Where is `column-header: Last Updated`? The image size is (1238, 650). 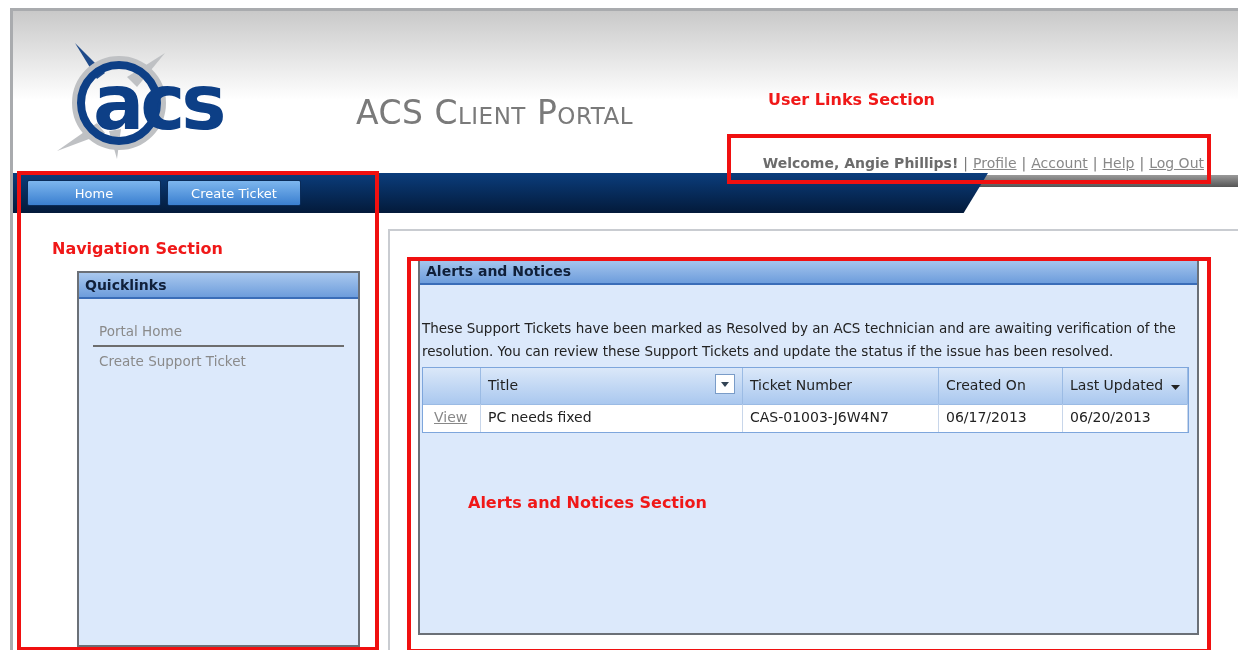
column-header: Last Updated is located at coordinates (1125, 386).